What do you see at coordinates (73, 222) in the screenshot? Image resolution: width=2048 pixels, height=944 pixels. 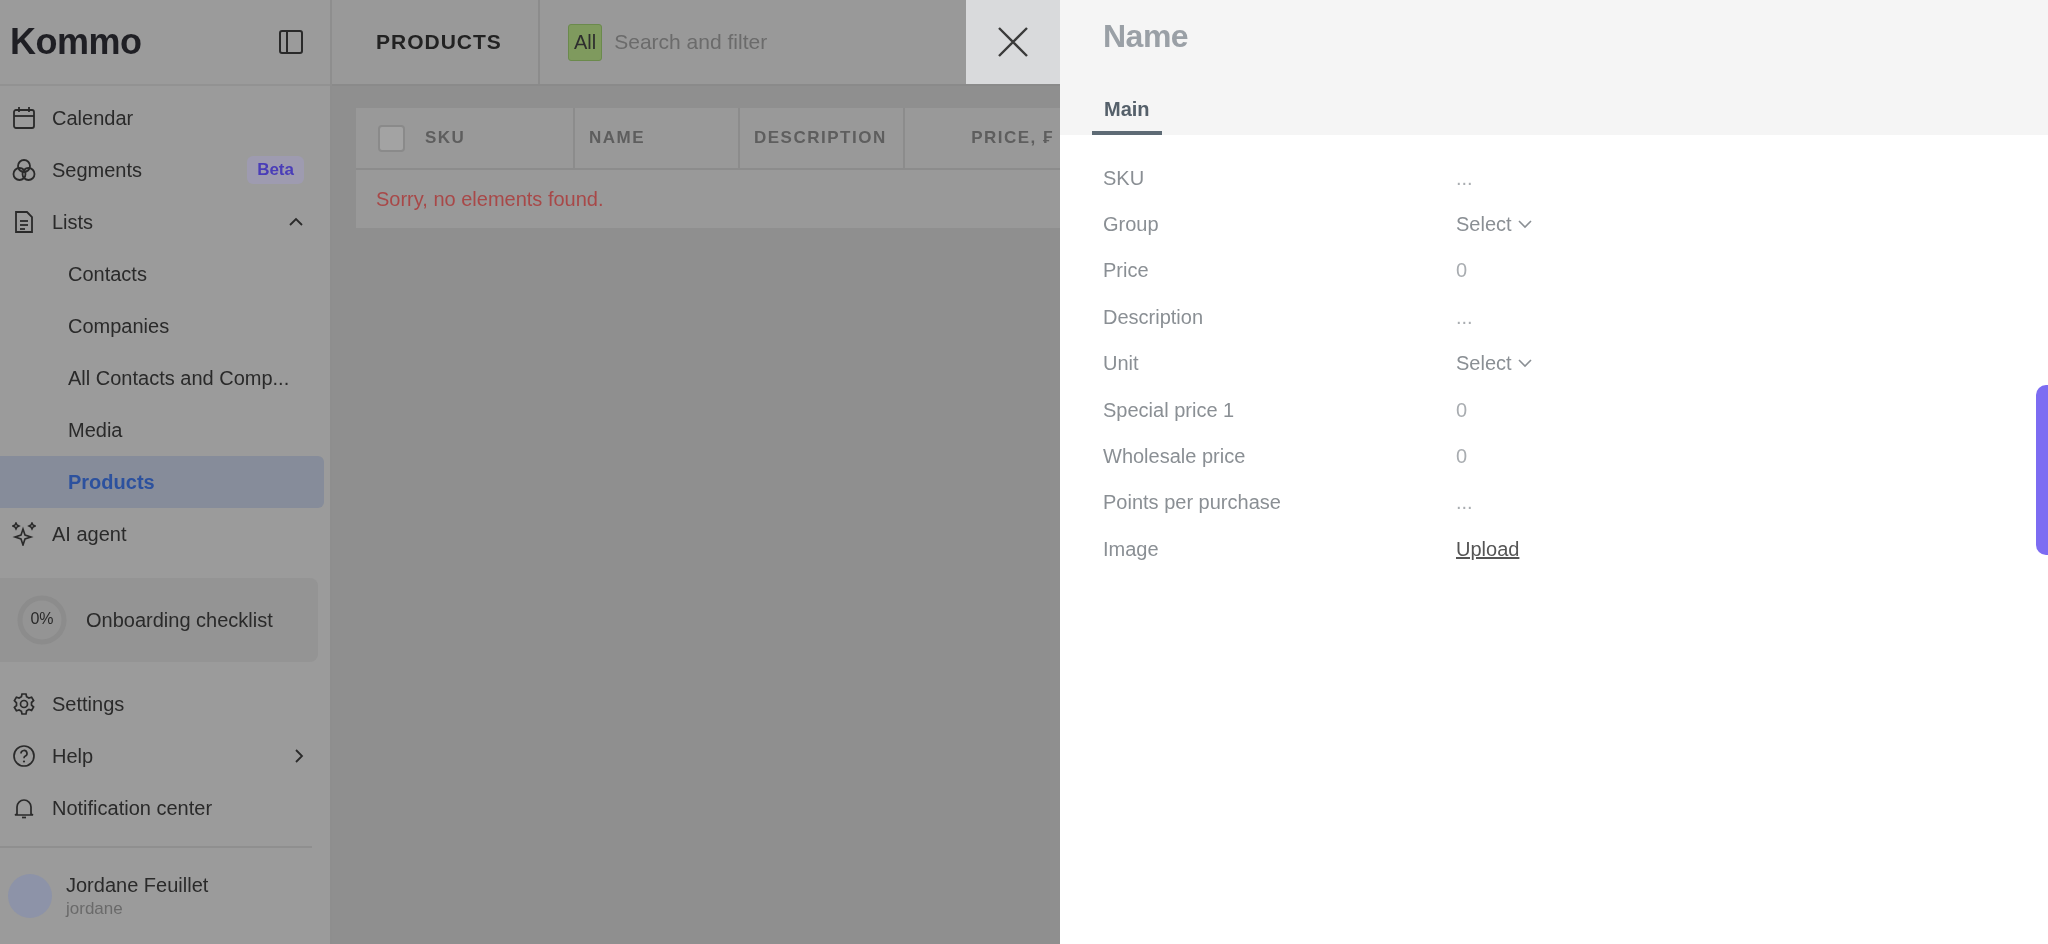 I see `sidebar-item-label: Lists` at bounding box center [73, 222].